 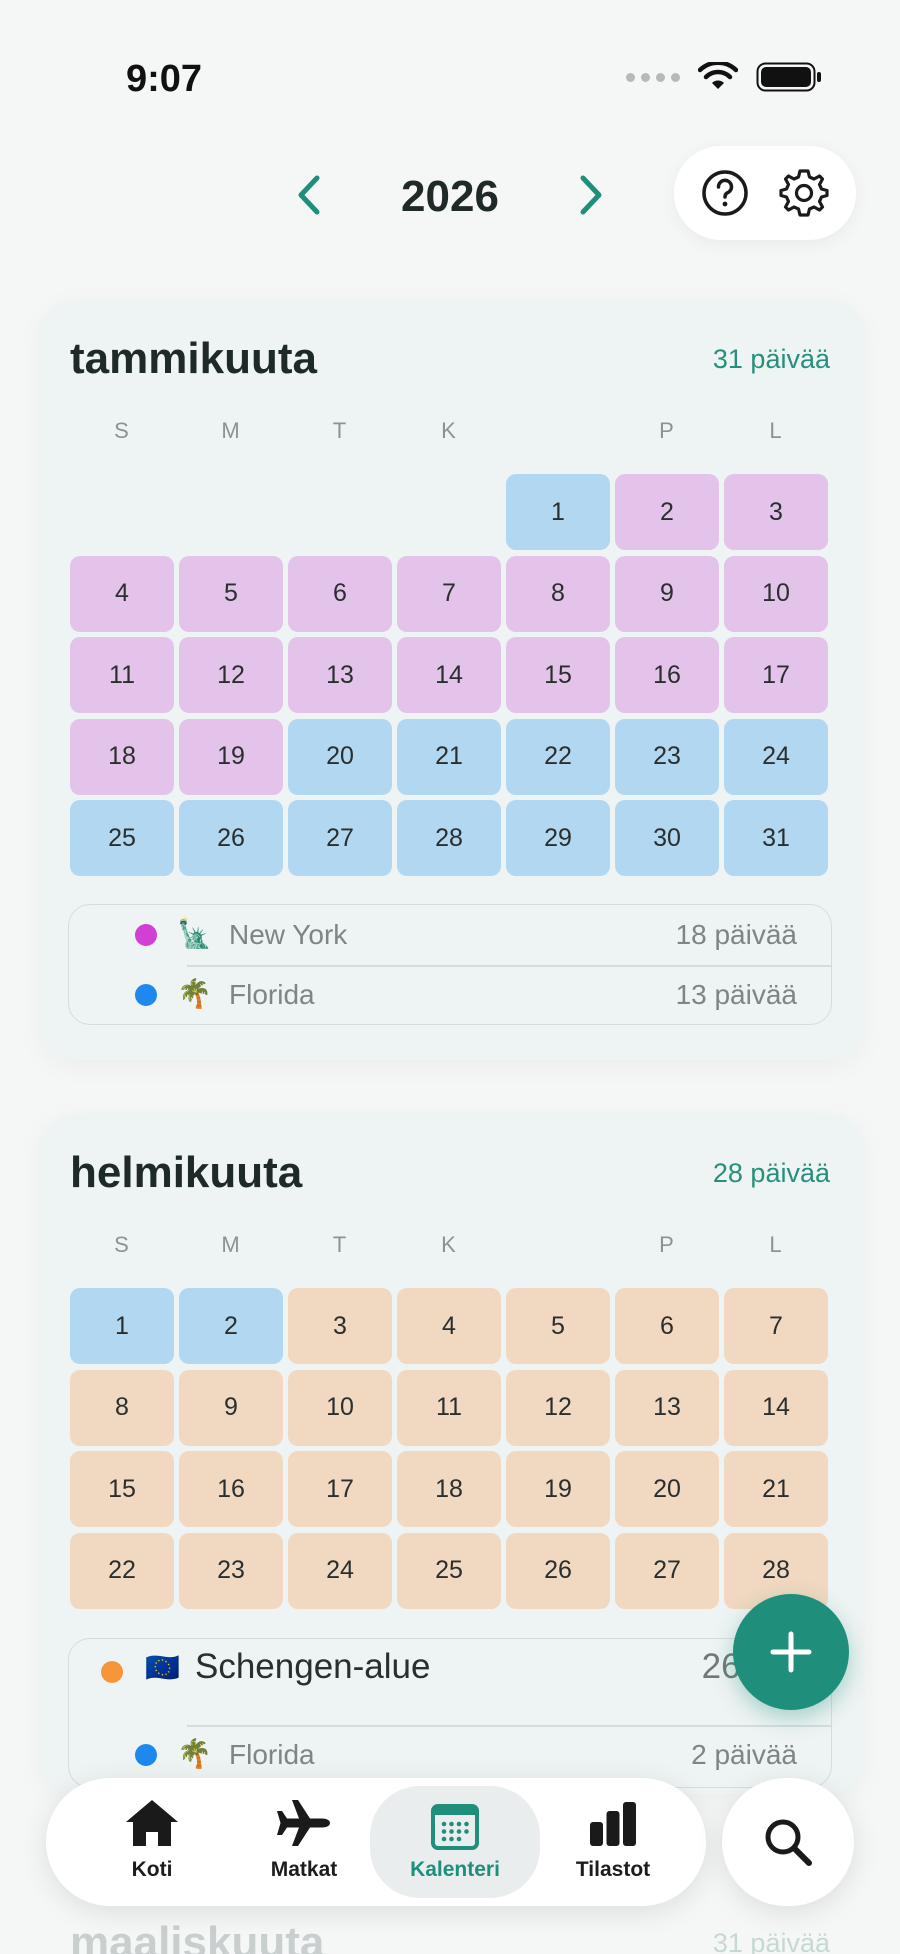 I want to click on calendar-day: 28, so click(x=449, y=838).